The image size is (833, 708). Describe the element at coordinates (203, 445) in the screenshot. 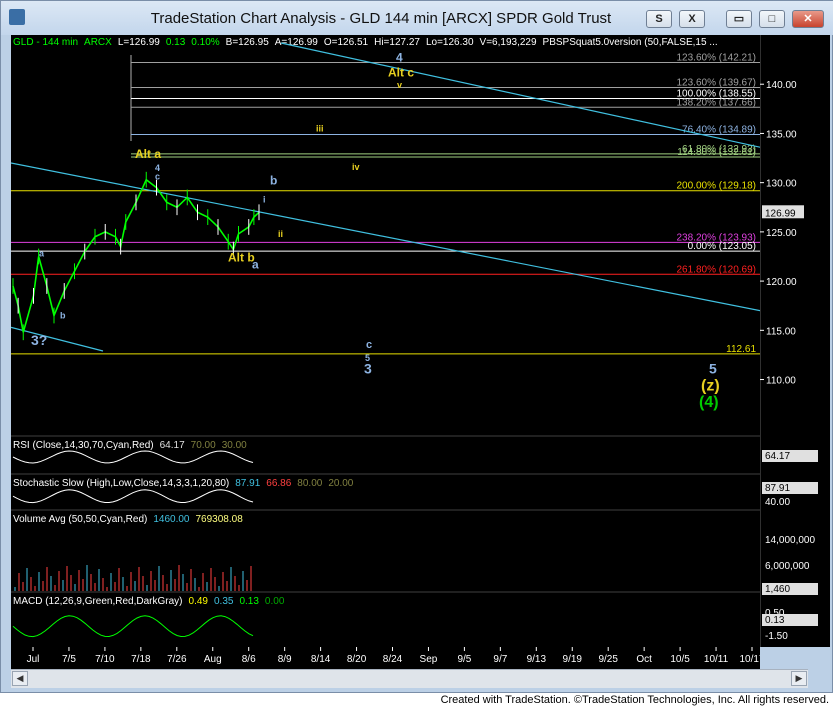

I see `panel-legend-item: 70.00` at that location.